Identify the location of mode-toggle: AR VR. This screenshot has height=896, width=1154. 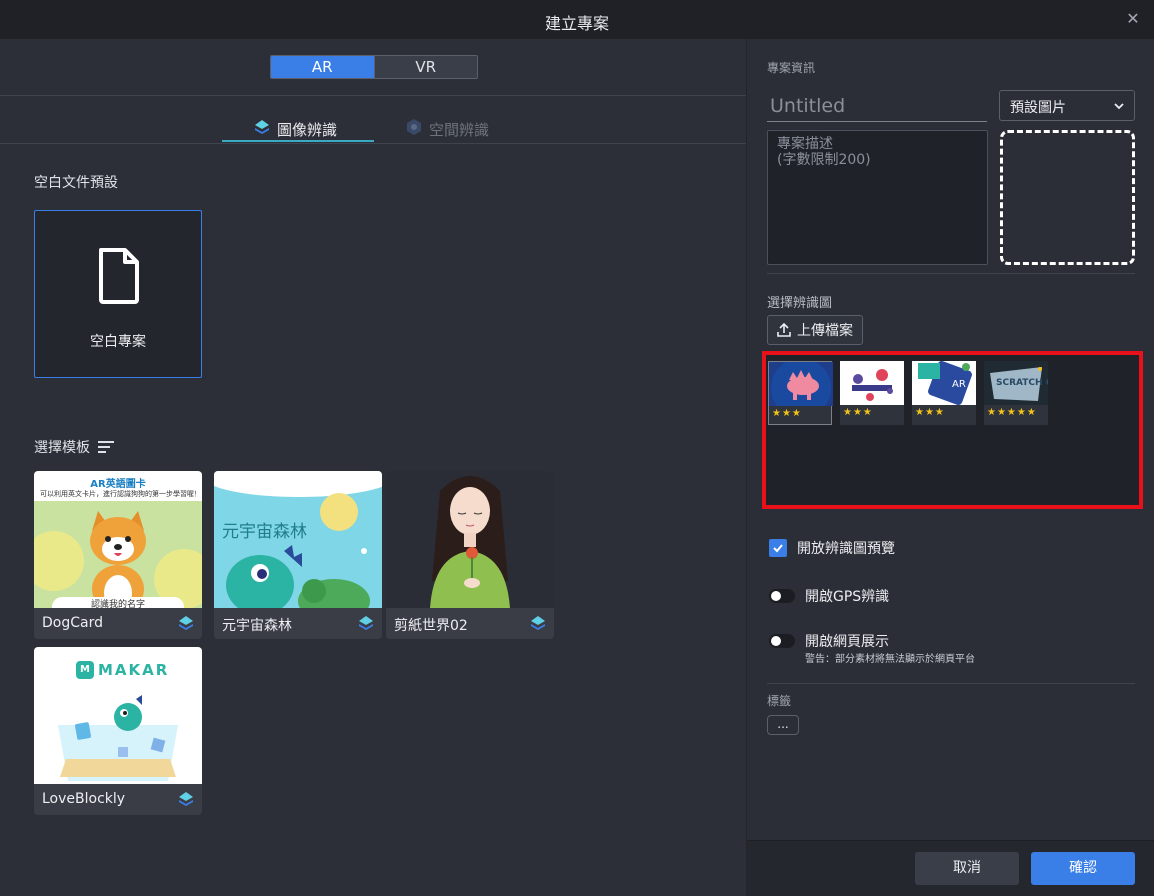
(374, 67).